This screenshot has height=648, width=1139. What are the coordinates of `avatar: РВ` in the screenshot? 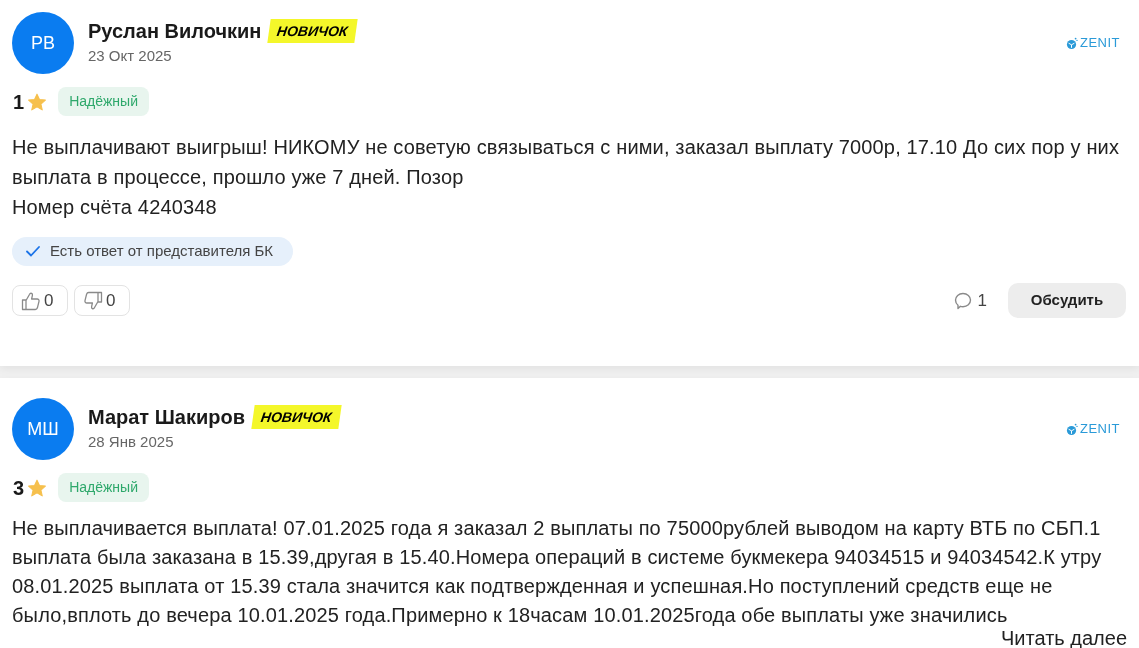 It's located at (43, 43).